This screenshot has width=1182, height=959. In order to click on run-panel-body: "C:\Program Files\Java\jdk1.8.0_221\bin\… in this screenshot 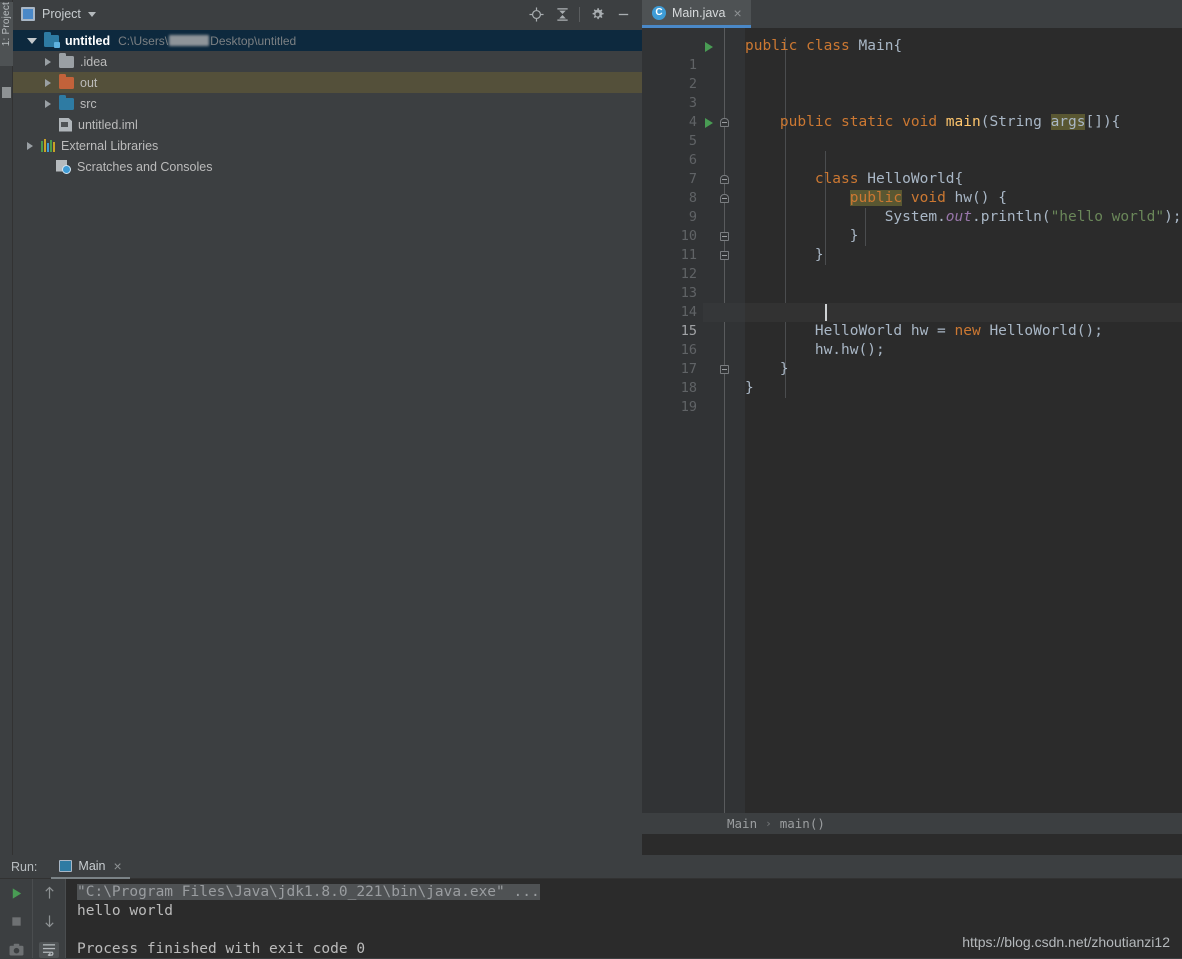, I will do `click(591, 918)`.